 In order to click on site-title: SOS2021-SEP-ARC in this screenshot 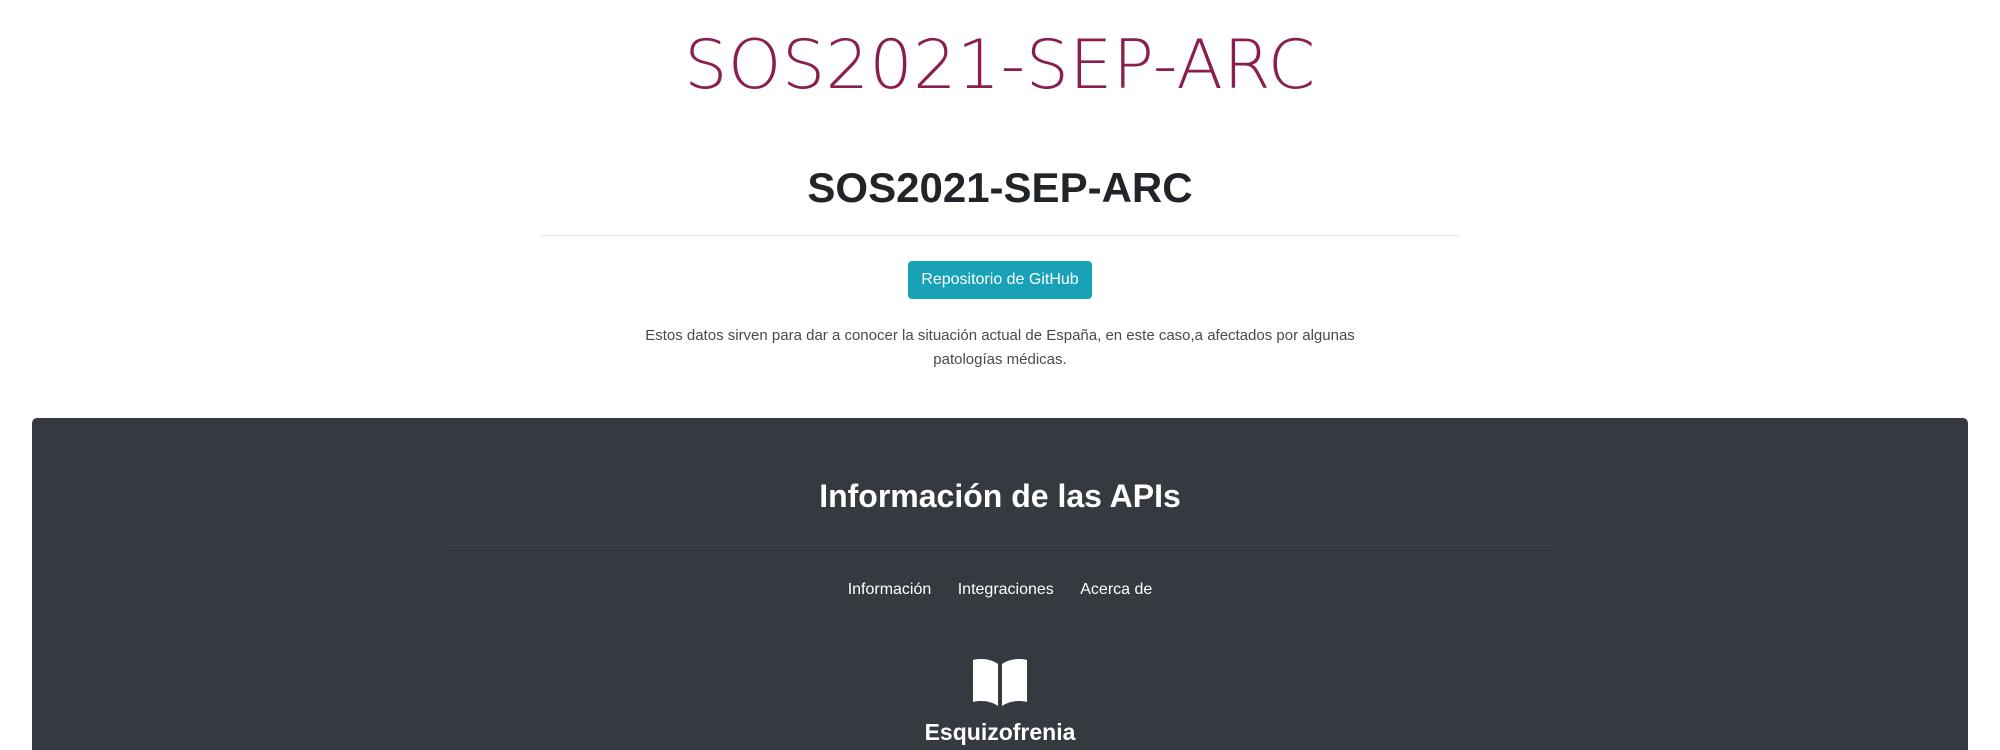, I will do `click(1000, 65)`.